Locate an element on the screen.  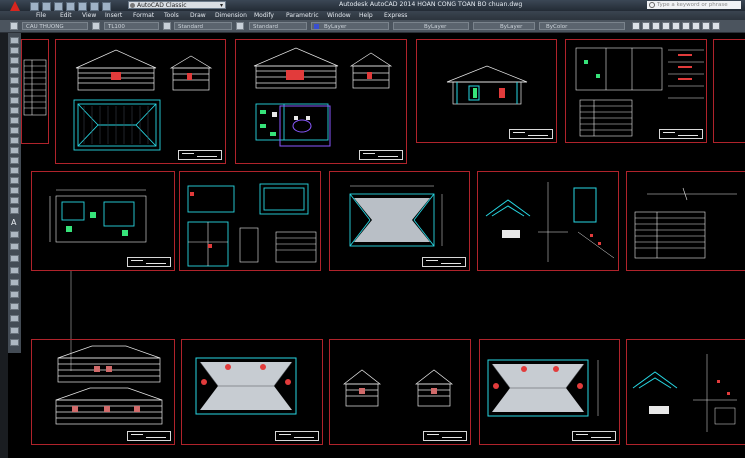
plot-icon is located at coordinates (82, 6).